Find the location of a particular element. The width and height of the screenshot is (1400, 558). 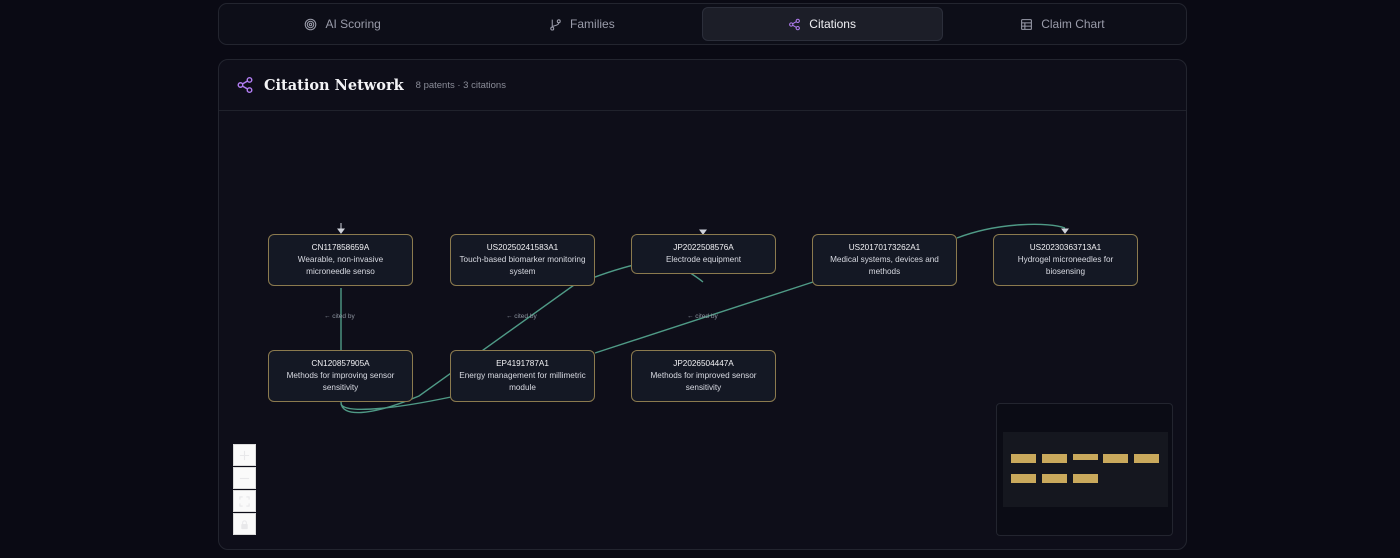

zoom-in-button is located at coordinates (244, 455).